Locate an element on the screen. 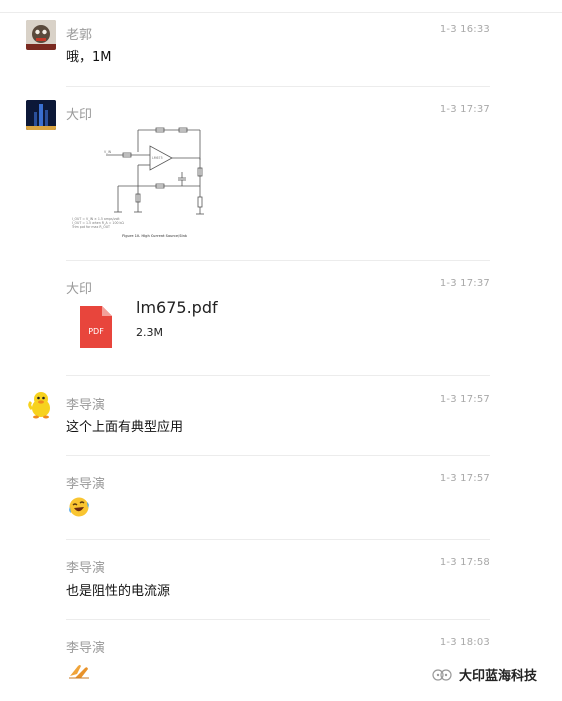 The height and width of the screenshot is (701, 562). circuit-caption: Figure 10. High Current Source/Sink is located at coordinates (155, 236).